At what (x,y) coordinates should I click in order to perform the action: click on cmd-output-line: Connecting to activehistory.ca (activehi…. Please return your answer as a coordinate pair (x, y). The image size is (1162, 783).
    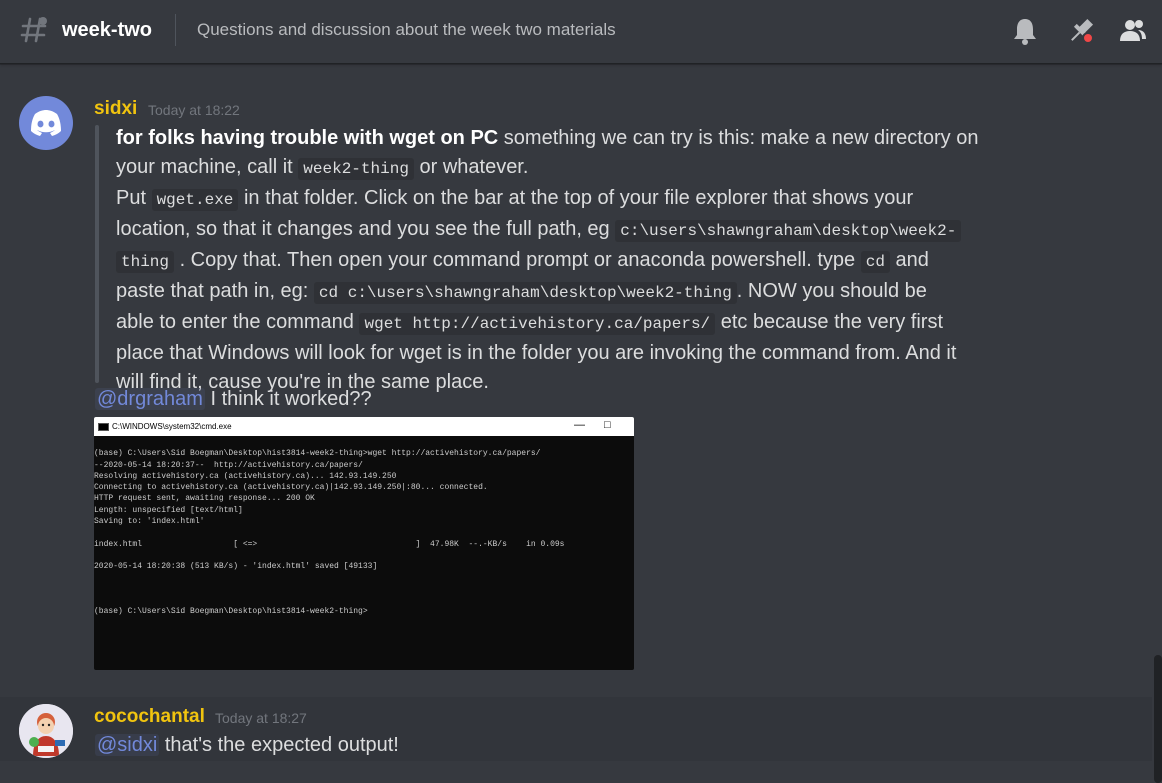
    Looking at the image, I should click on (291, 488).